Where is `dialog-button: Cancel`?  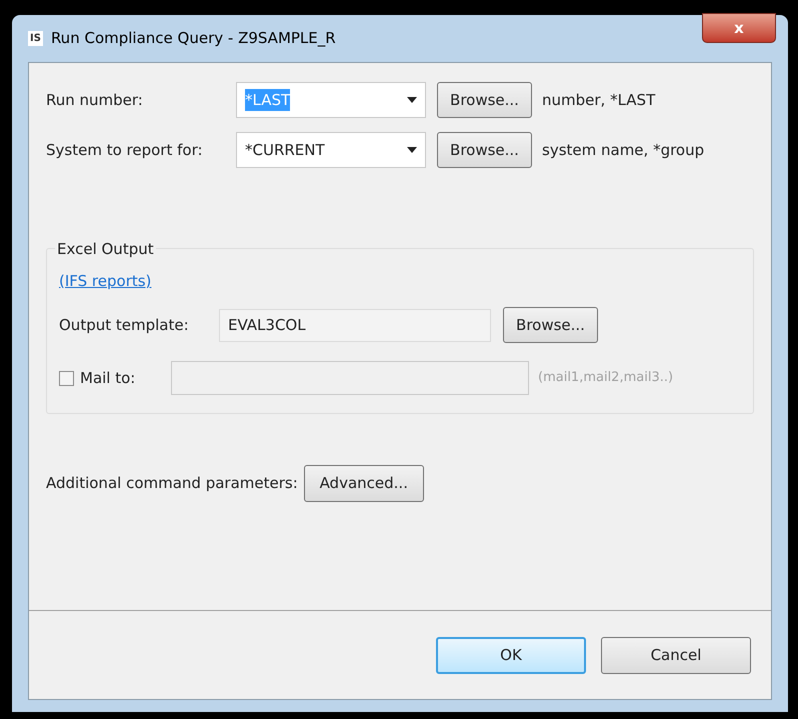 dialog-button: Cancel is located at coordinates (676, 655).